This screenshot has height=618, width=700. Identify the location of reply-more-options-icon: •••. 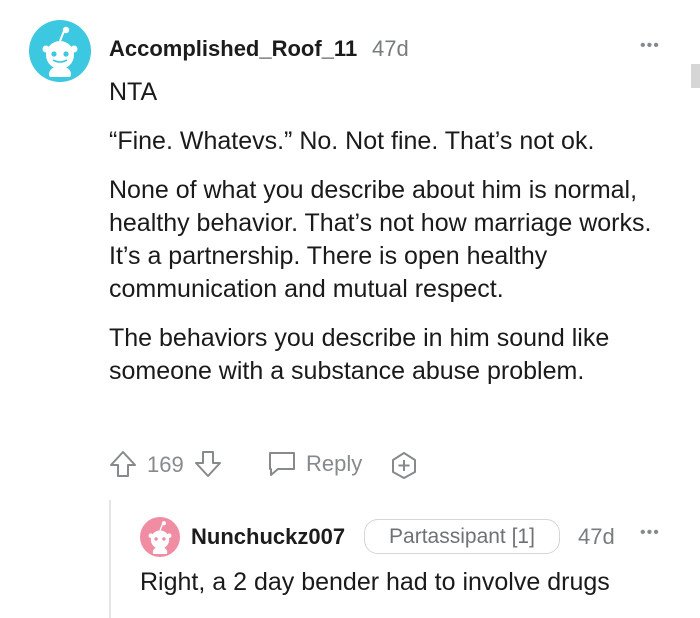
(650, 533).